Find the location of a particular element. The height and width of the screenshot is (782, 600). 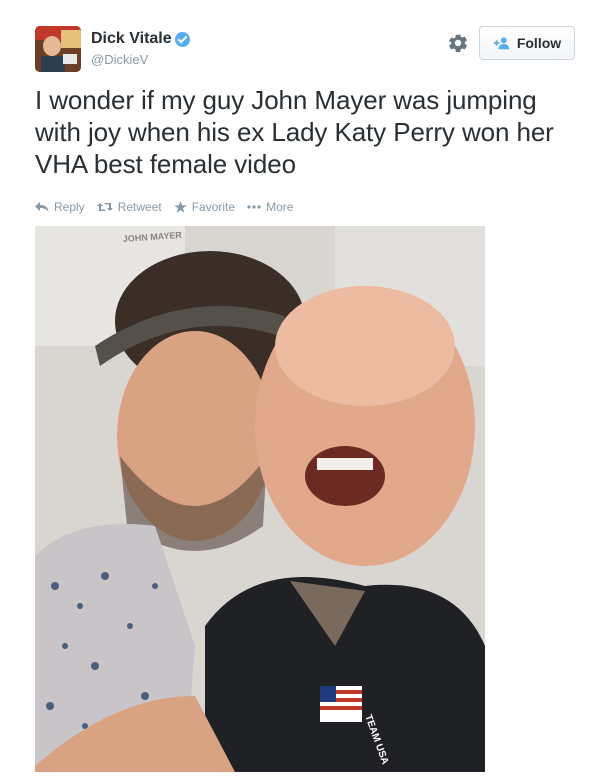

retweet-label: Retweet is located at coordinates (139, 207).